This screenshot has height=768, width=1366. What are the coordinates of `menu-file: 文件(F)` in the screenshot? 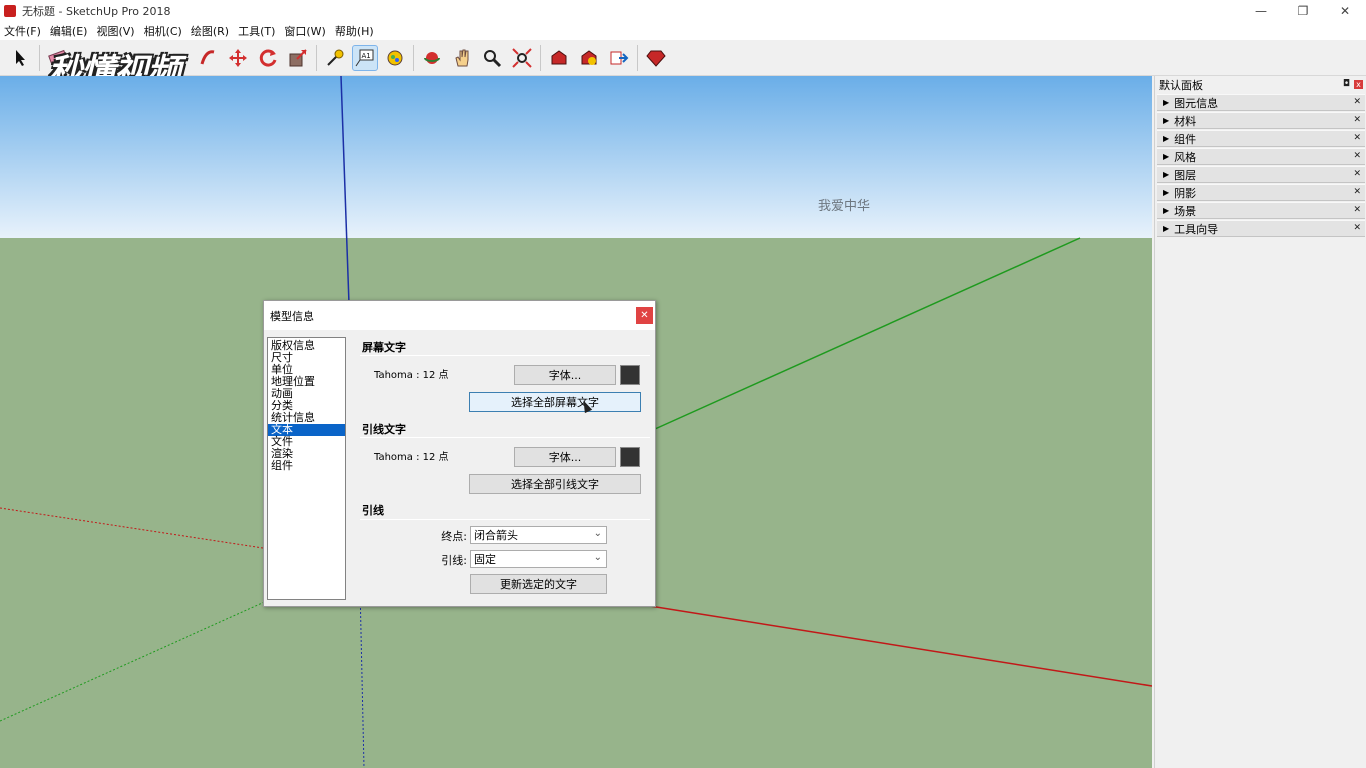 It's located at (22, 31).